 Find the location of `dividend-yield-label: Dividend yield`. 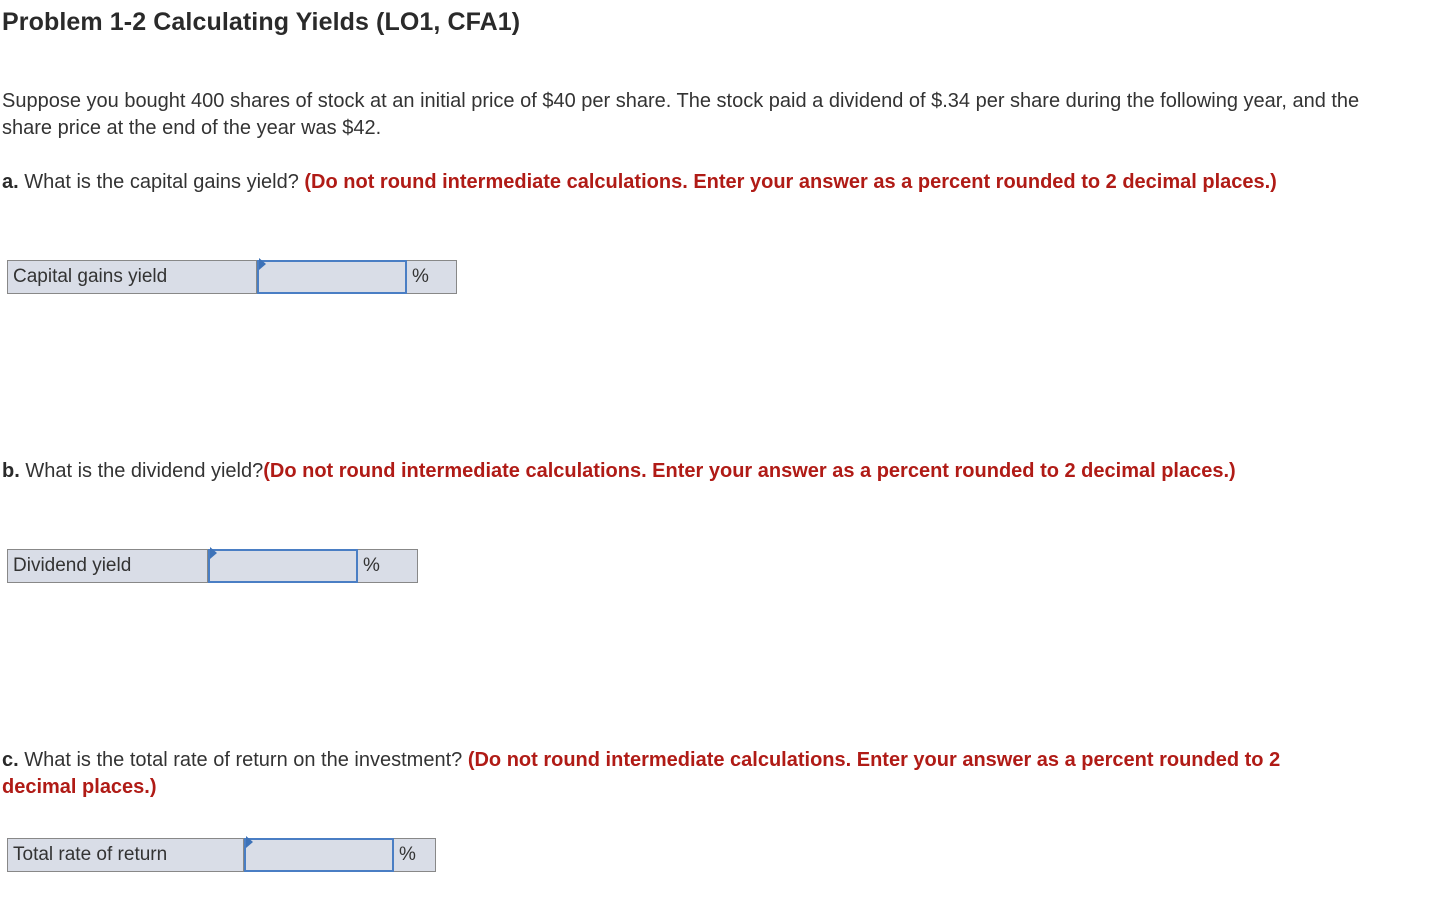

dividend-yield-label: Dividend yield is located at coordinates (108, 566).